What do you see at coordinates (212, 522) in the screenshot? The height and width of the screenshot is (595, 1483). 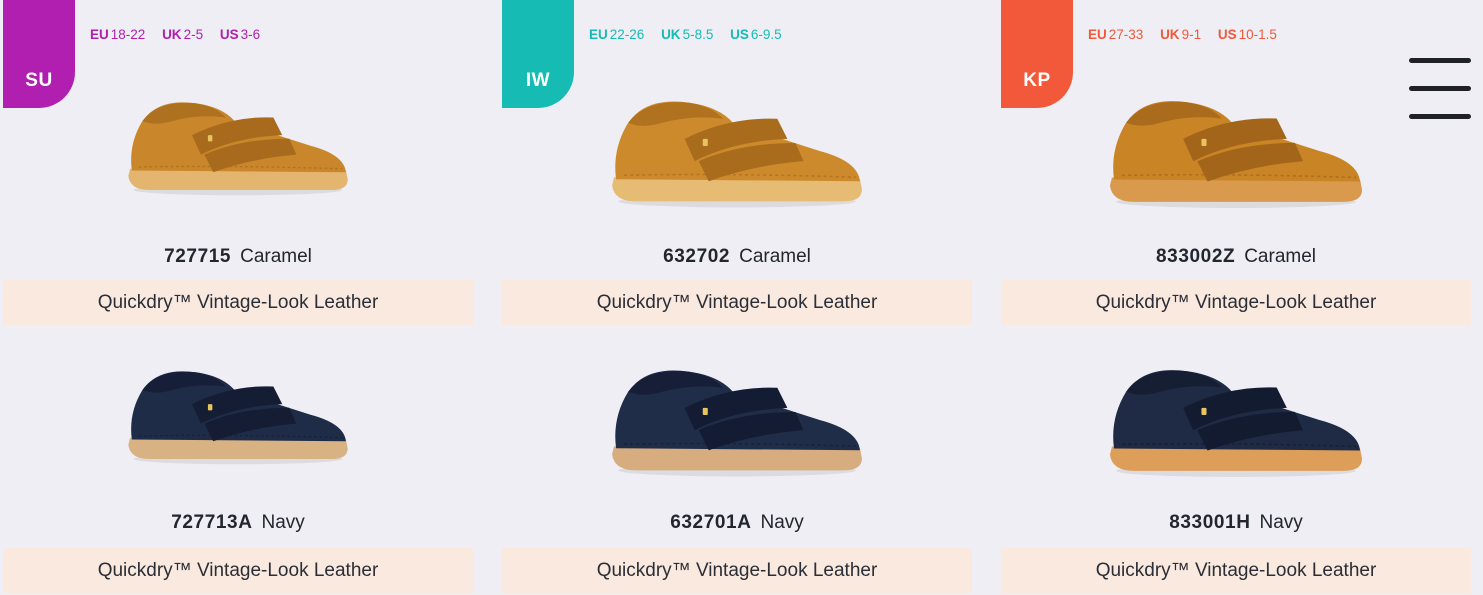 I see `product-code: 727713A` at bounding box center [212, 522].